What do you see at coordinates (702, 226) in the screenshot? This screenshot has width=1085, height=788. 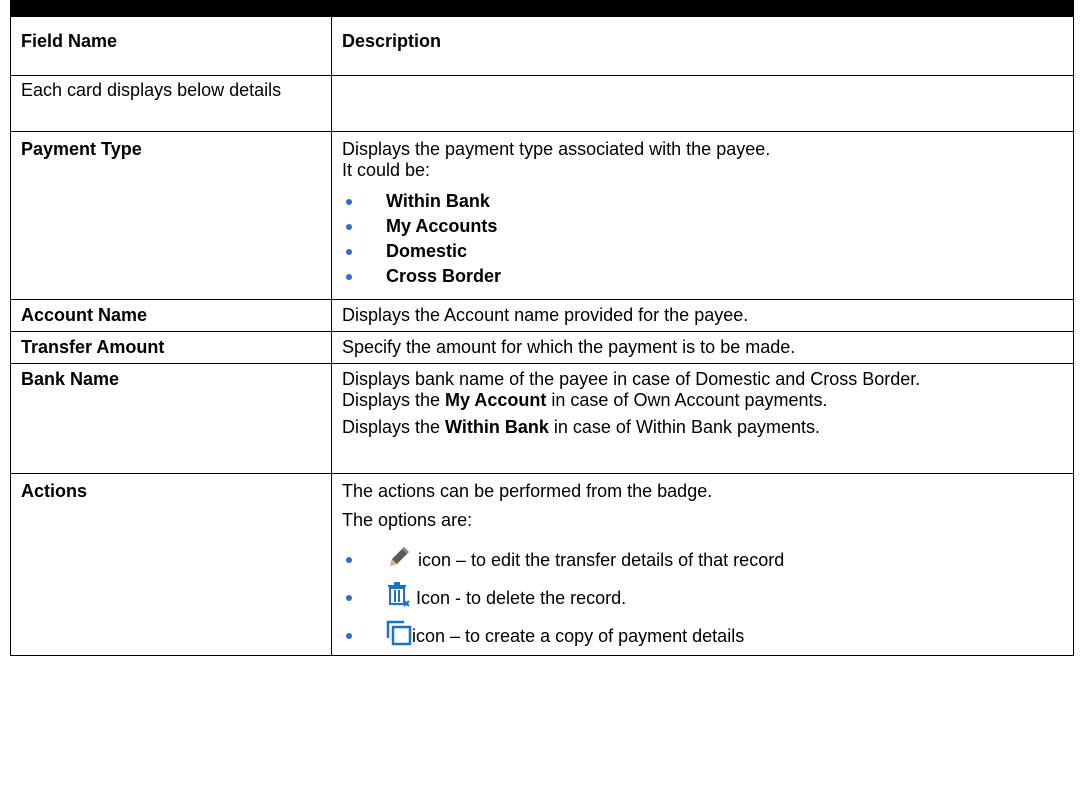 I see `list-item: My Accounts` at bounding box center [702, 226].